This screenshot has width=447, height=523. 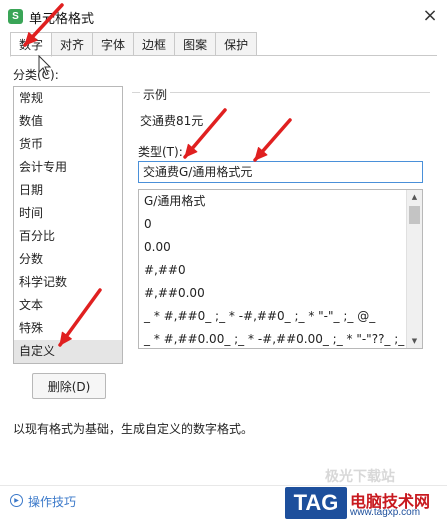 What do you see at coordinates (68, 190) in the screenshot?
I see `category-item-date: 日期` at bounding box center [68, 190].